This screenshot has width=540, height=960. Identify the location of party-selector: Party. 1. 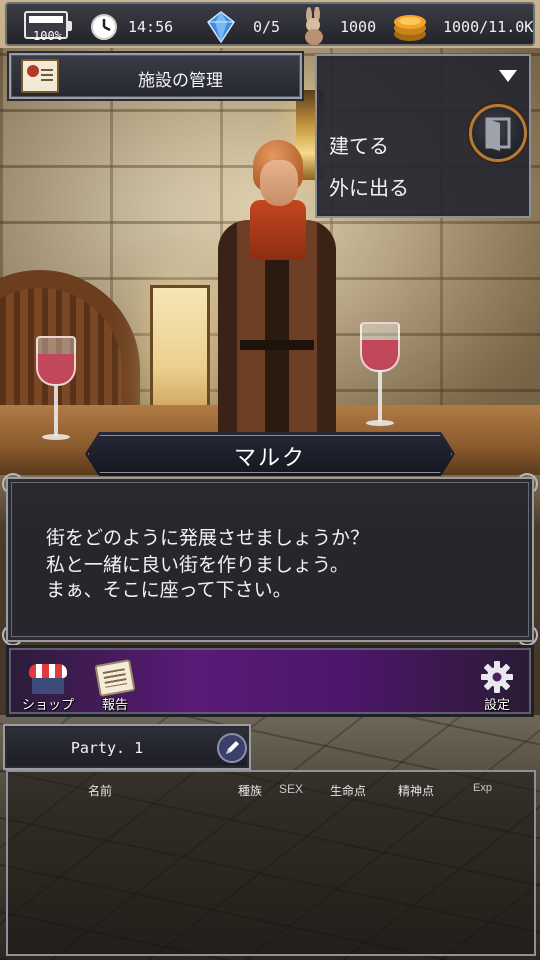
(127, 747).